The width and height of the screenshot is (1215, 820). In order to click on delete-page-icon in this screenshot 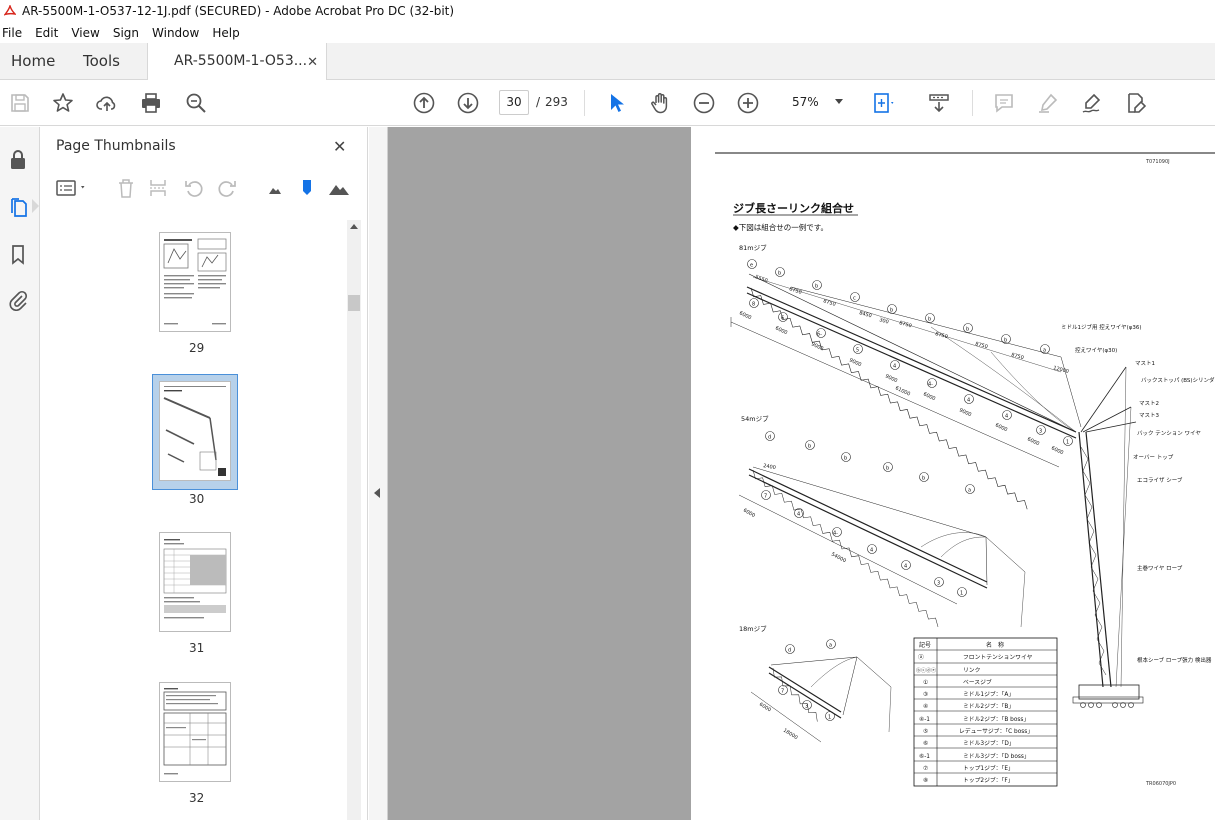, I will do `click(126, 188)`.